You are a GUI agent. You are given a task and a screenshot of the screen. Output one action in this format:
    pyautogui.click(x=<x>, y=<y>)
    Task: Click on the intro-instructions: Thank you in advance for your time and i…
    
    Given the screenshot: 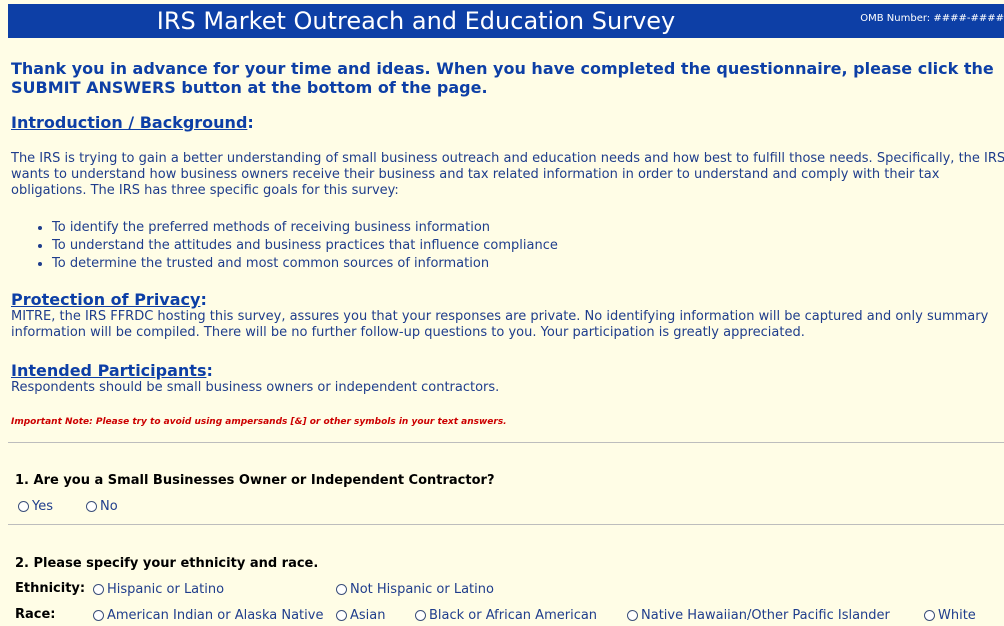 What is the action you would take?
    pyautogui.click(x=502, y=78)
    